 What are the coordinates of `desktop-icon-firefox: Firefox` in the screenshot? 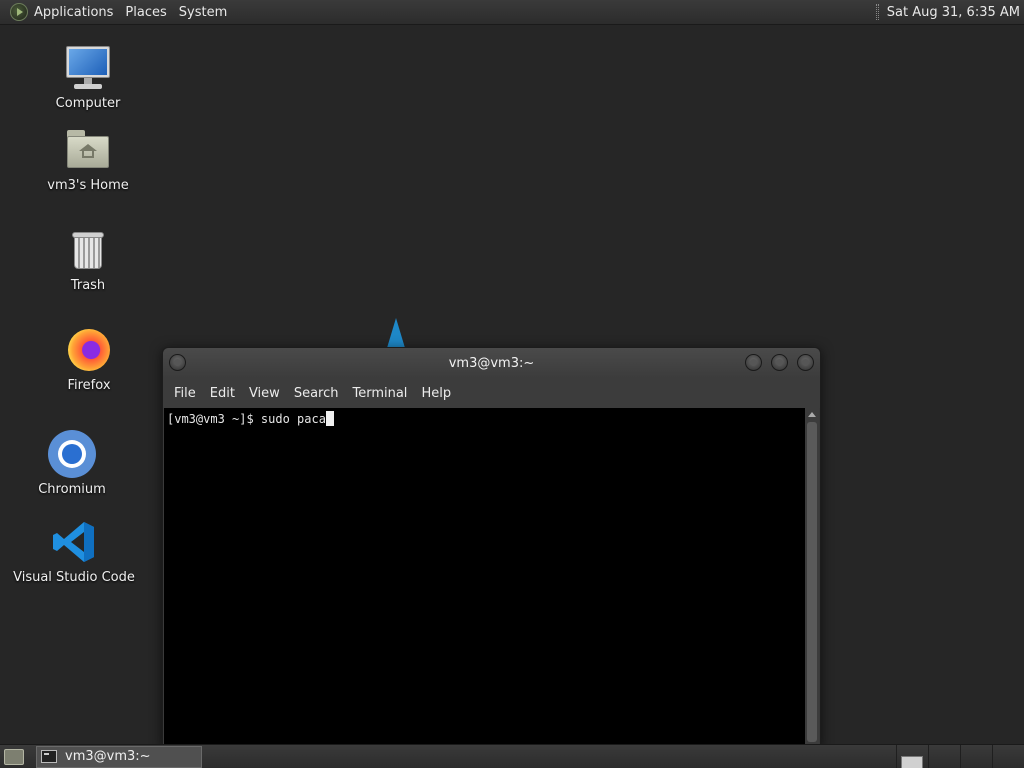 It's located at (89, 359).